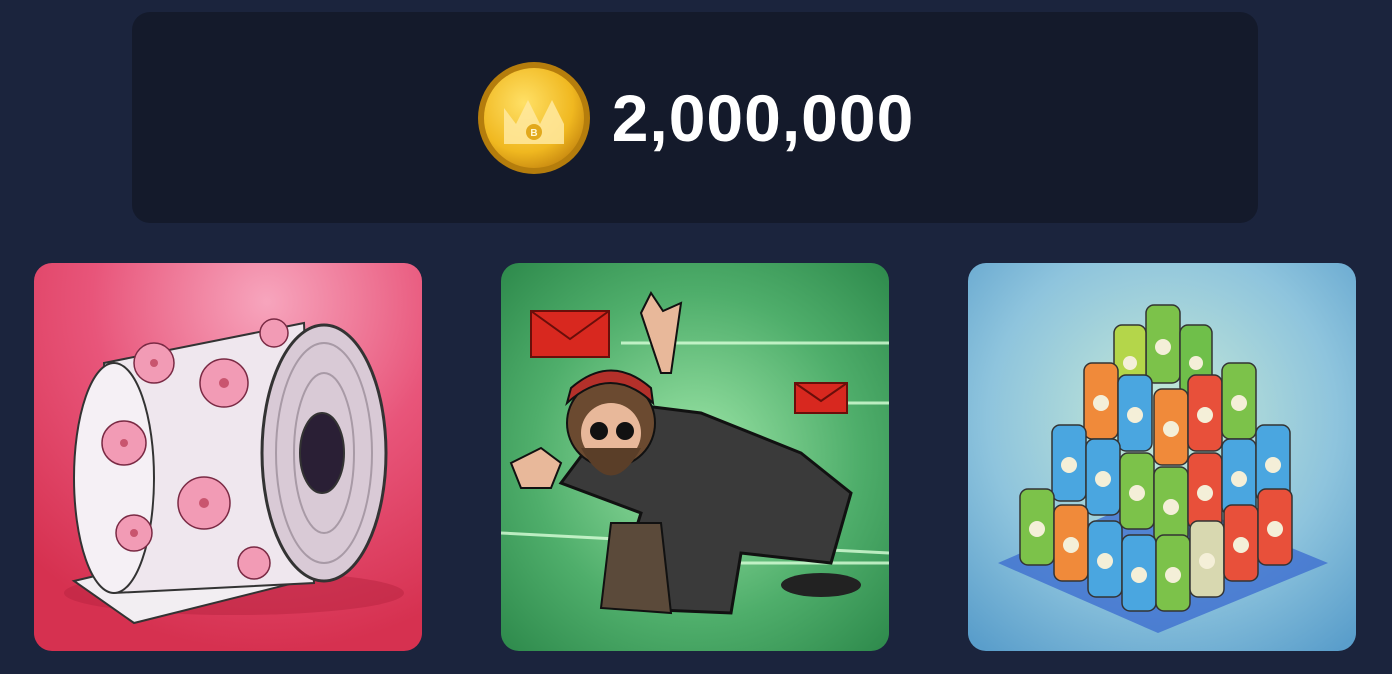  What do you see at coordinates (533, 117) in the screenshot?
I see `crown-coin-icon: B` at bounding box center [533, 117].